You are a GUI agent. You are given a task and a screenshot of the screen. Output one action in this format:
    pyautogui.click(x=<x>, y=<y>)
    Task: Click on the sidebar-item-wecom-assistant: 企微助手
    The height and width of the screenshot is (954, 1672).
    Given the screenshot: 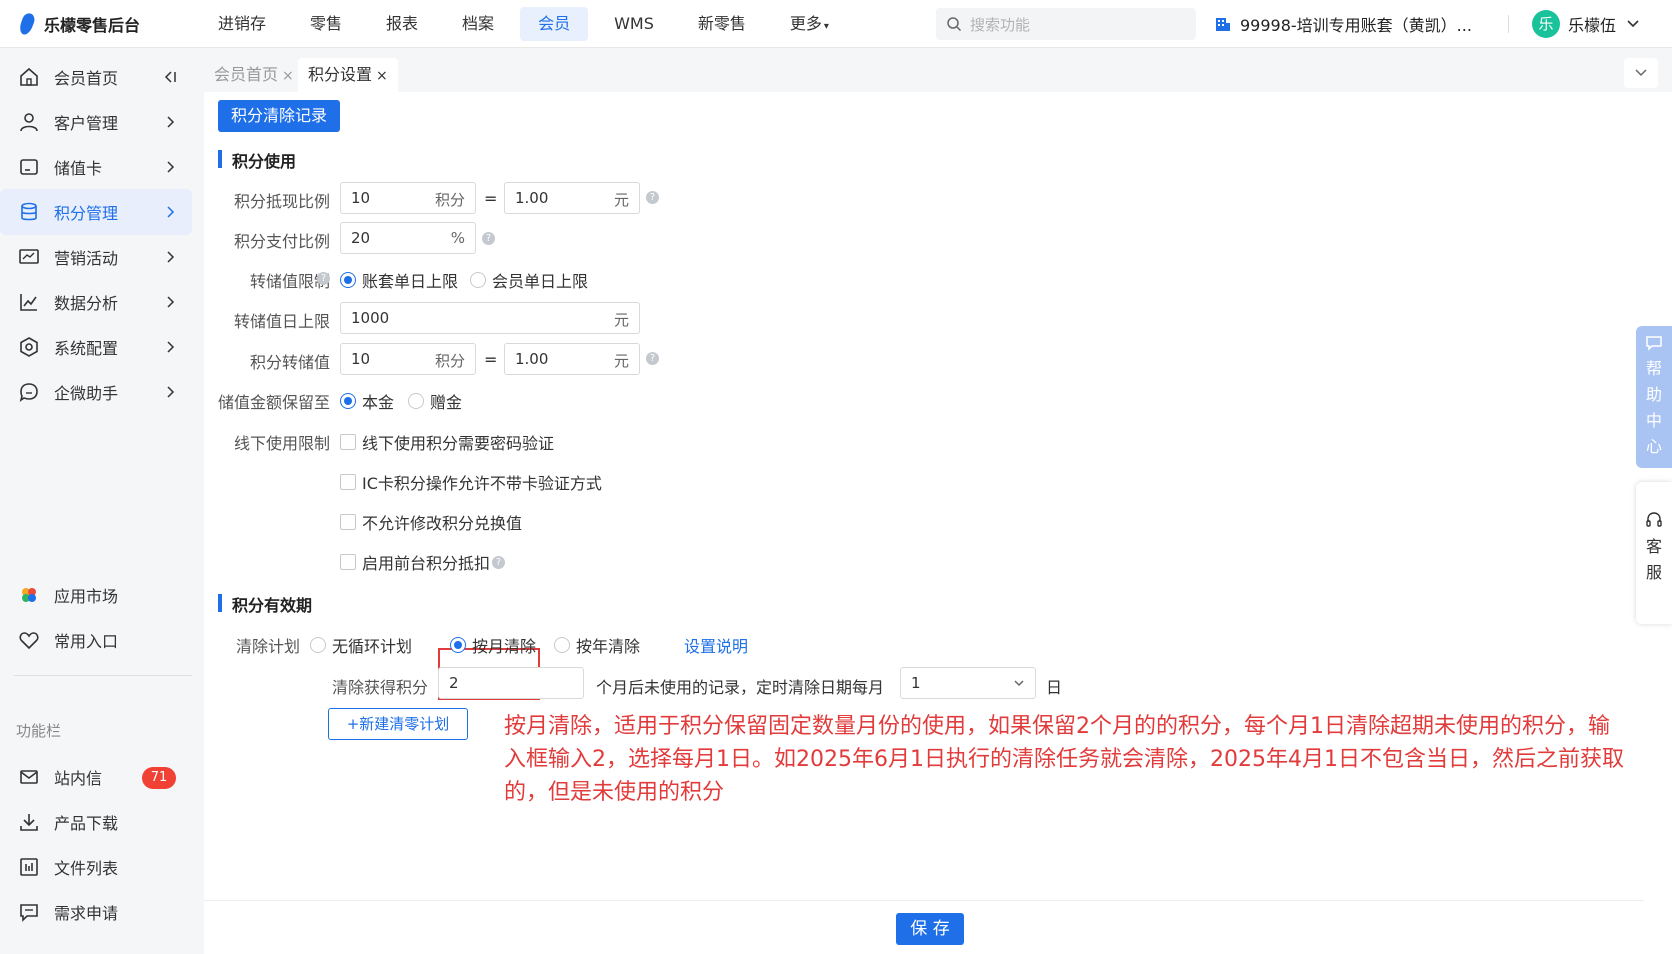 What is the action you would take?
    pyautogui.click(x=96, y=392)
    